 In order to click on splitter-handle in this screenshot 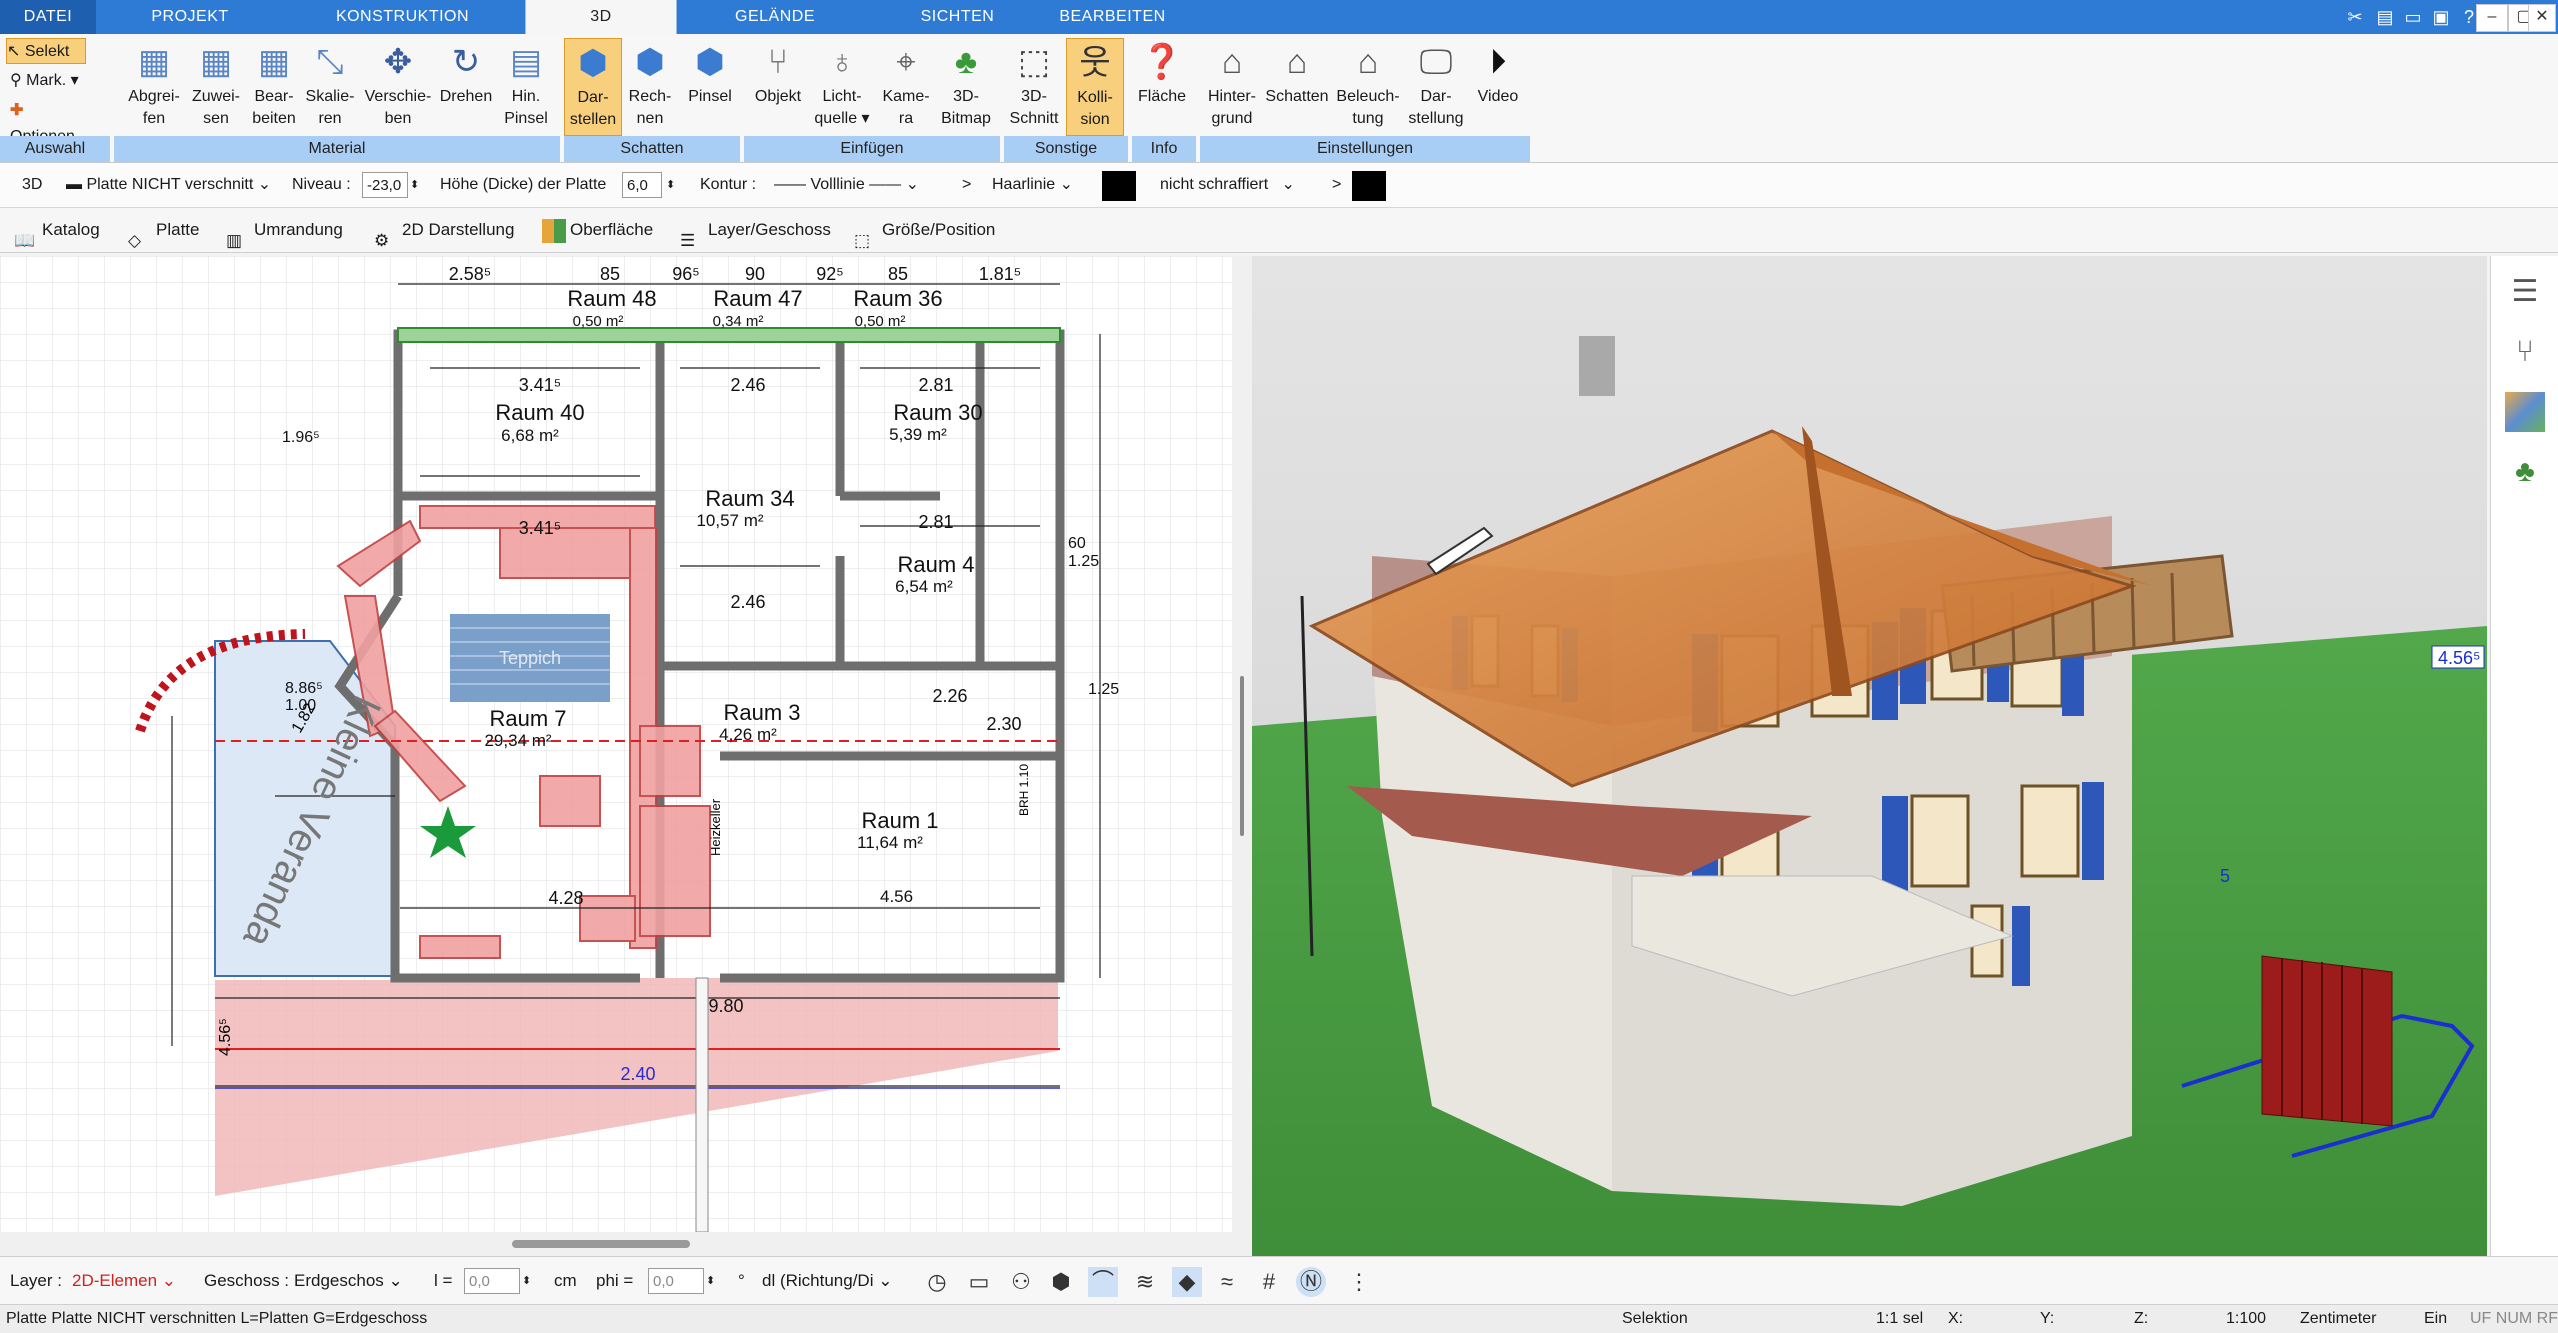, I will do `click(1242, 756)`.